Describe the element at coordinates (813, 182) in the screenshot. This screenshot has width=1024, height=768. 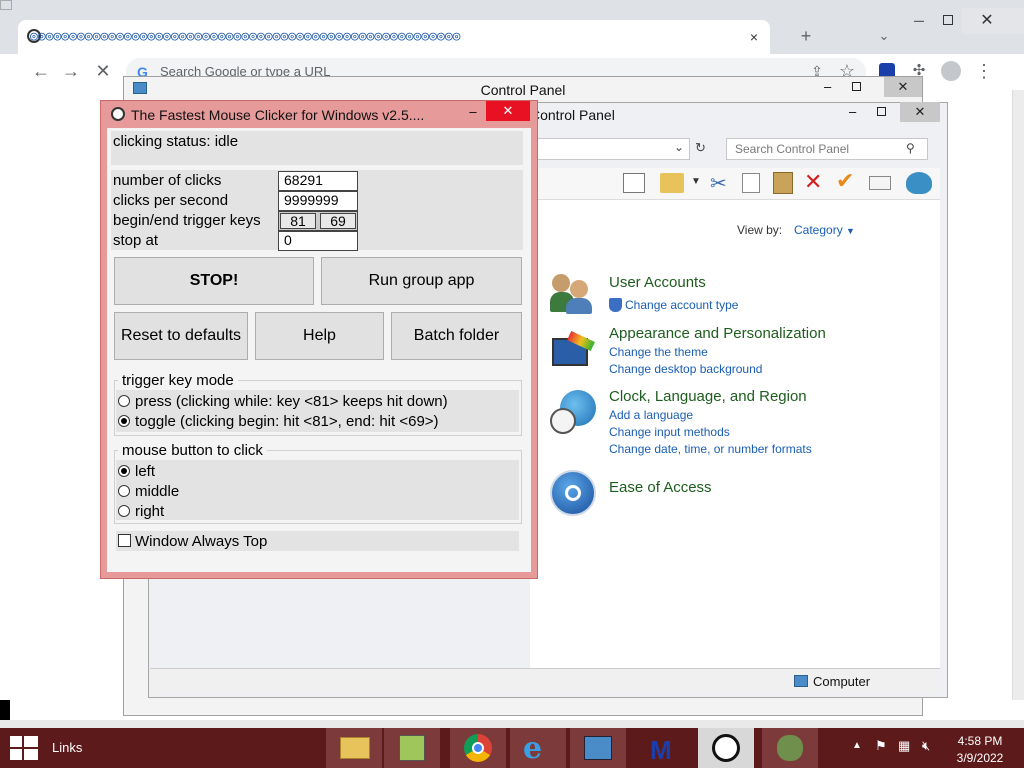
I see `delete-x-icon: ✕` at that location.